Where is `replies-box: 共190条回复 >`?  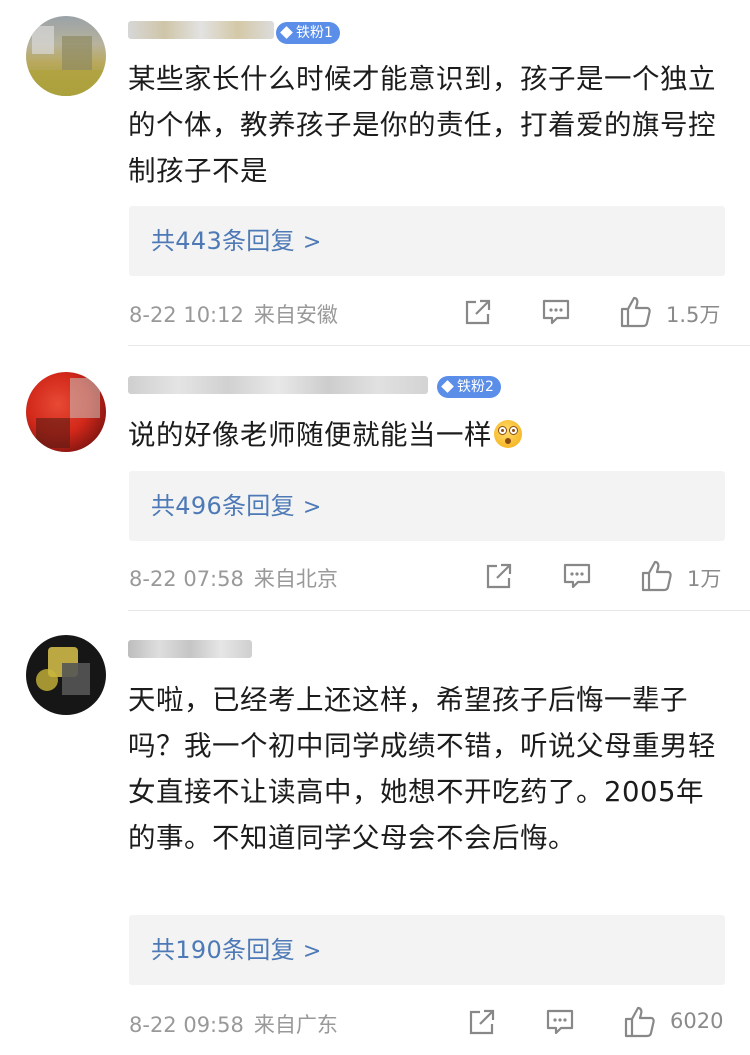
replies-box: 共190条回复 > is located at coordinates (427, 950).